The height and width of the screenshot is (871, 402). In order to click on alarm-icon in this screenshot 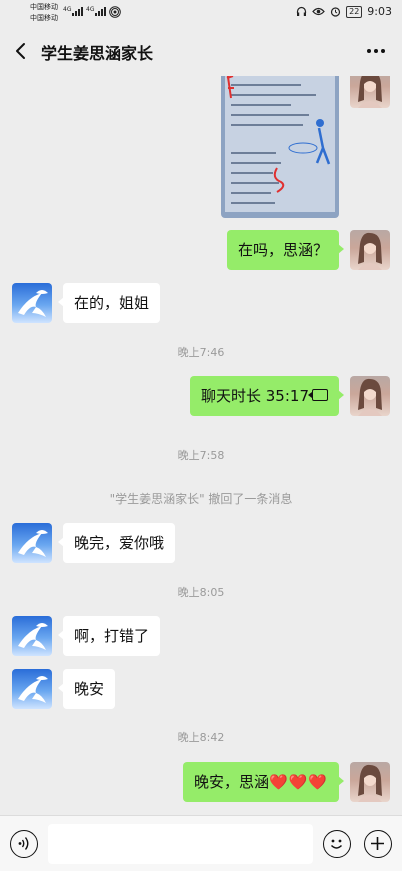, I will do `click(336, 12)`.